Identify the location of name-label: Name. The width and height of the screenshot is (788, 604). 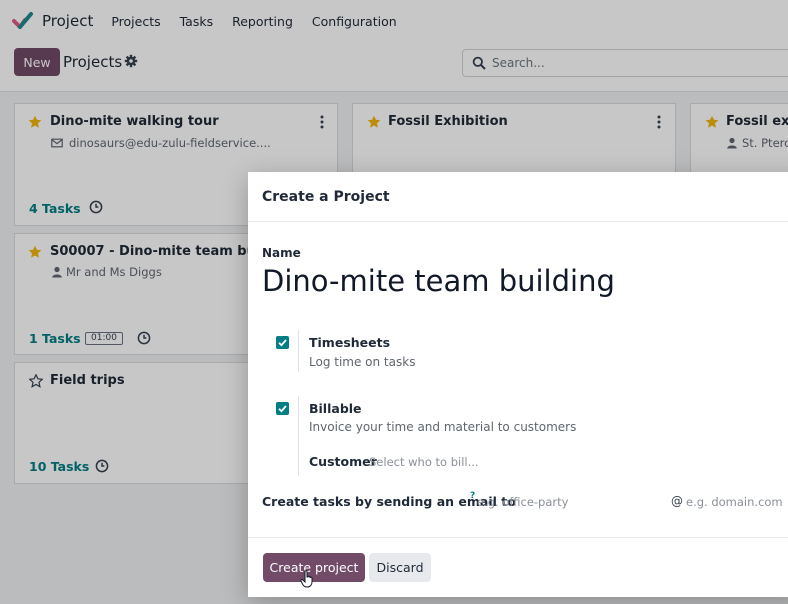
(281, 253).